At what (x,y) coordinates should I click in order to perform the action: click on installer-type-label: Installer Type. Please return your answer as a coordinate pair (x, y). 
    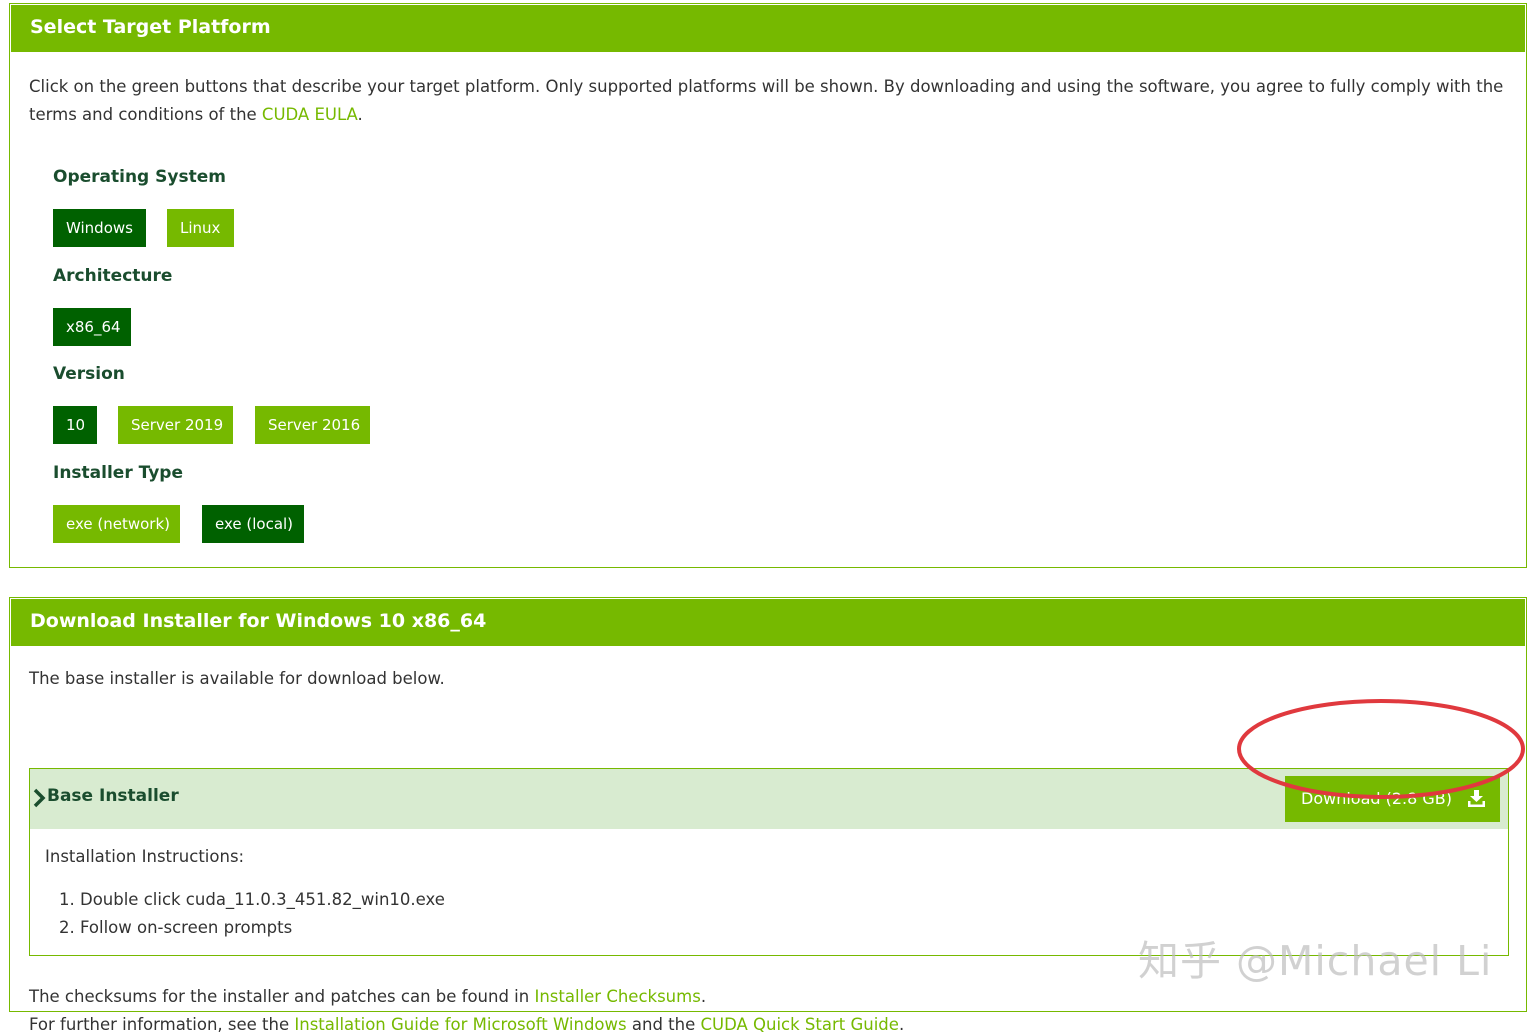
    Looking at the image, I should click on (118, 473).